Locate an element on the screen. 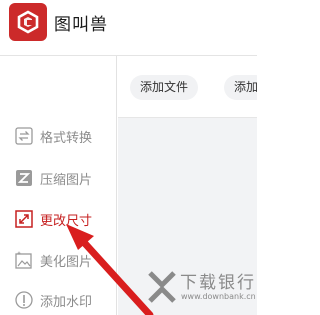  watermark-url: www.downbank.cn is located at coordinates (218, 296).